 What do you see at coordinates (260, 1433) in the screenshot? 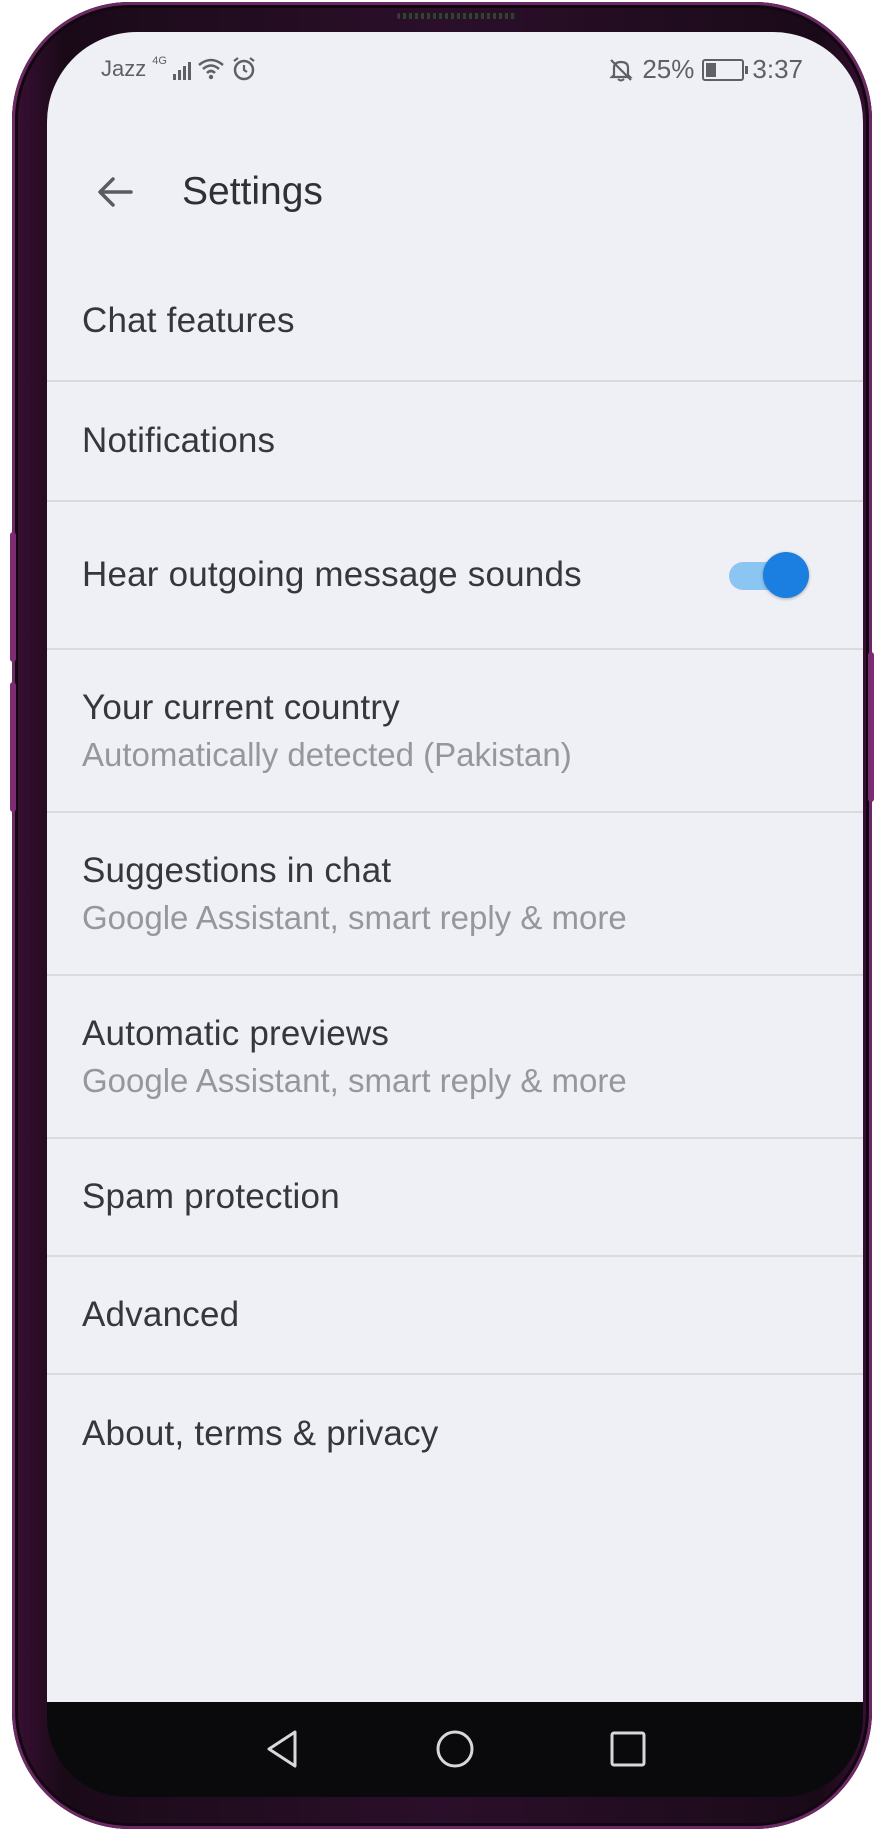
I see `settings-item-title: About, terms & privacy` at bounding box center [260, 1433].